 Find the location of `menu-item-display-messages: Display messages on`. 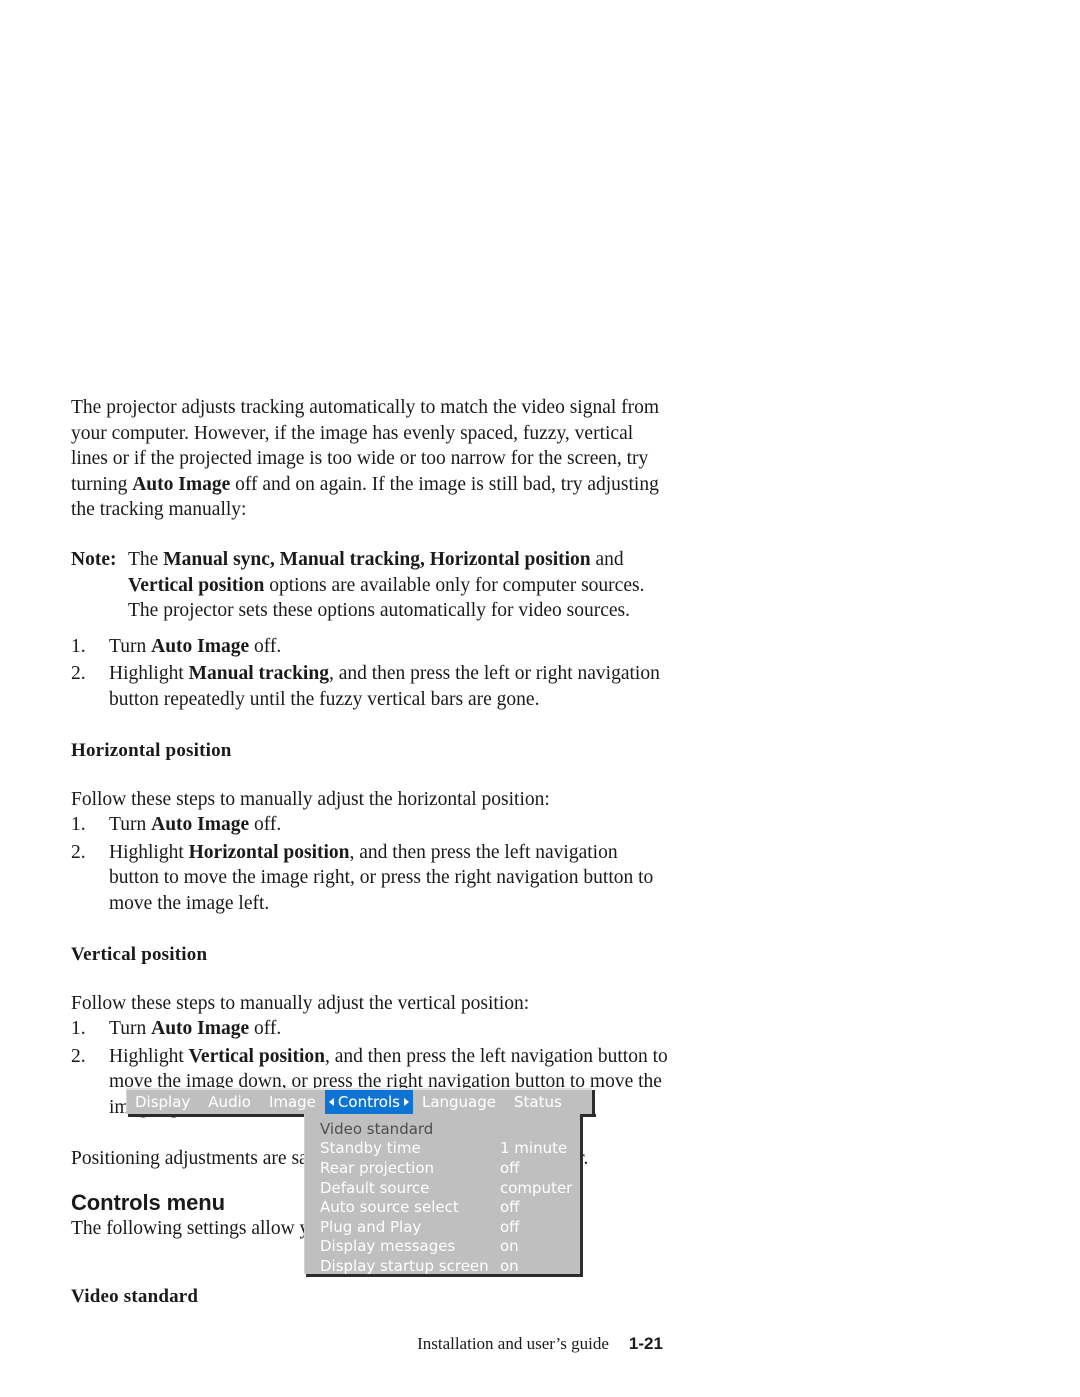

menu-item-display-messages: Display messages on is located at coordinates (442, 1247).